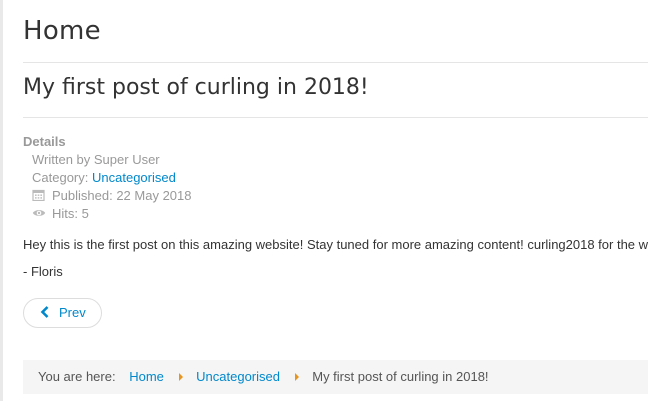  I want to click on prev-button: Prev, so click(62, 313).